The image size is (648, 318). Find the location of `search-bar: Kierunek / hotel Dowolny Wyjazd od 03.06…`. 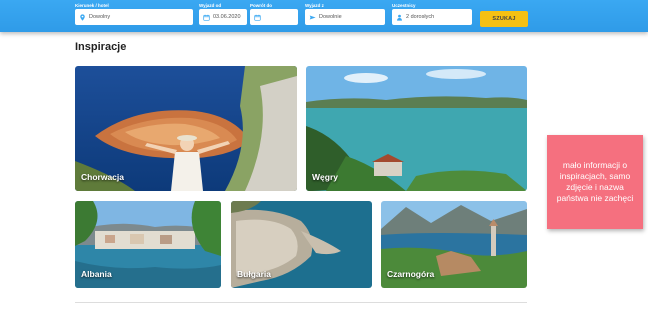

search-bar: Kierunek / hotel Dowolny Wyjazd od 03.06… is located at coordinates (324, 16).